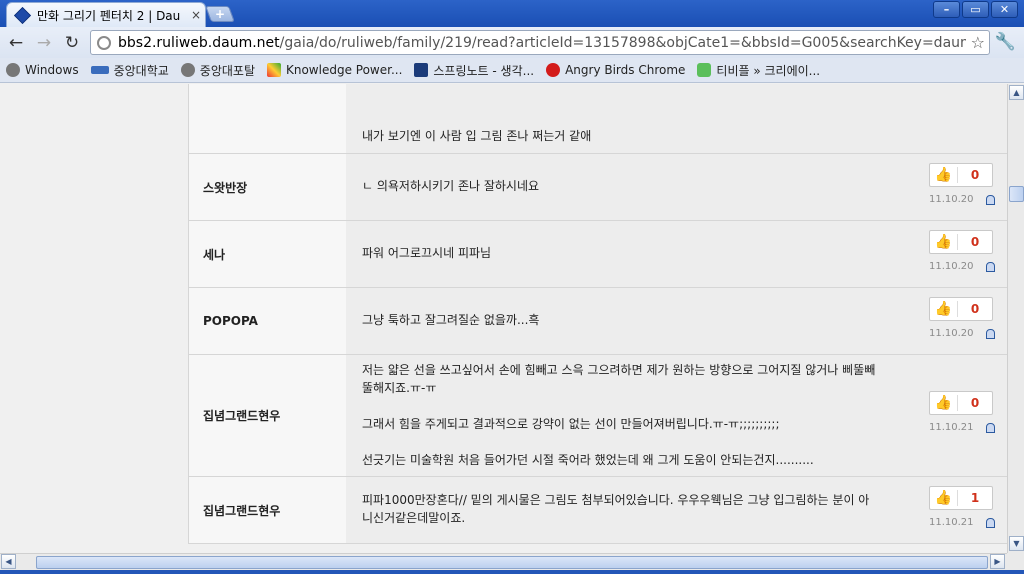 The height and width of the screenshot is (574, 1024). I want to click on bookmark-cau-portal: 중앙대포탈, so click(217, 70).